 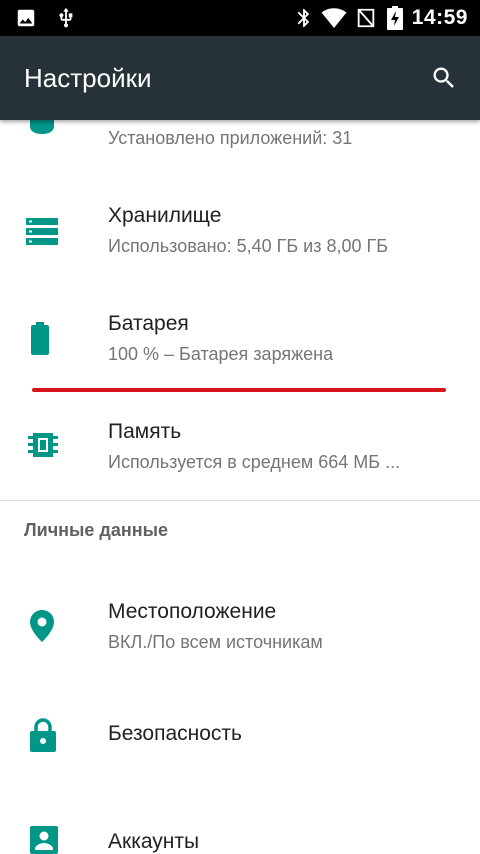 I want to click on image-icon, so click(x=26, y=18).